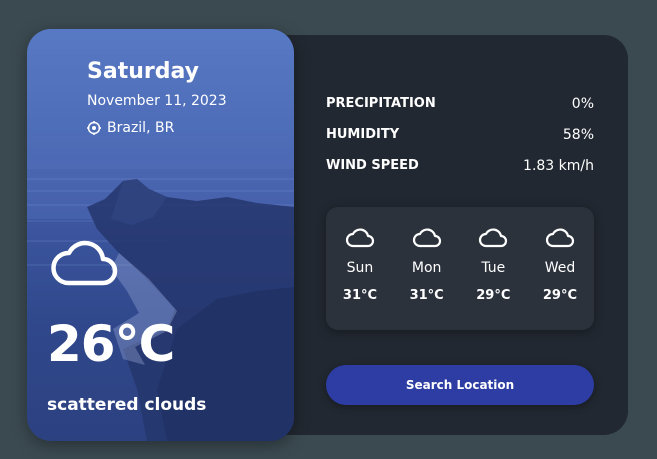 The height and width of the screenshot is (459, 657). I want to click on stat-label: HUMIDITY, so click(363, 134).